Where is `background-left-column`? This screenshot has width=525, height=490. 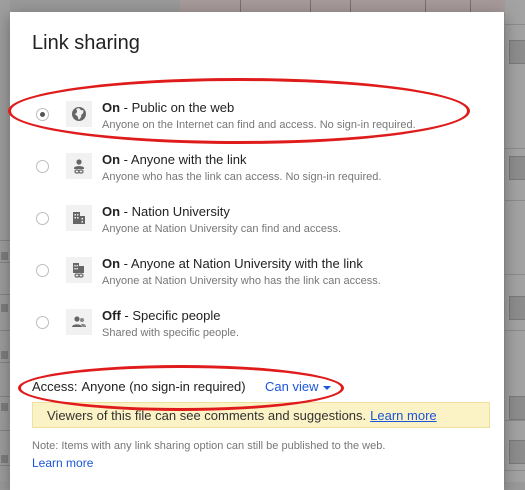
background-left-column is located at coordinates (5, 241).